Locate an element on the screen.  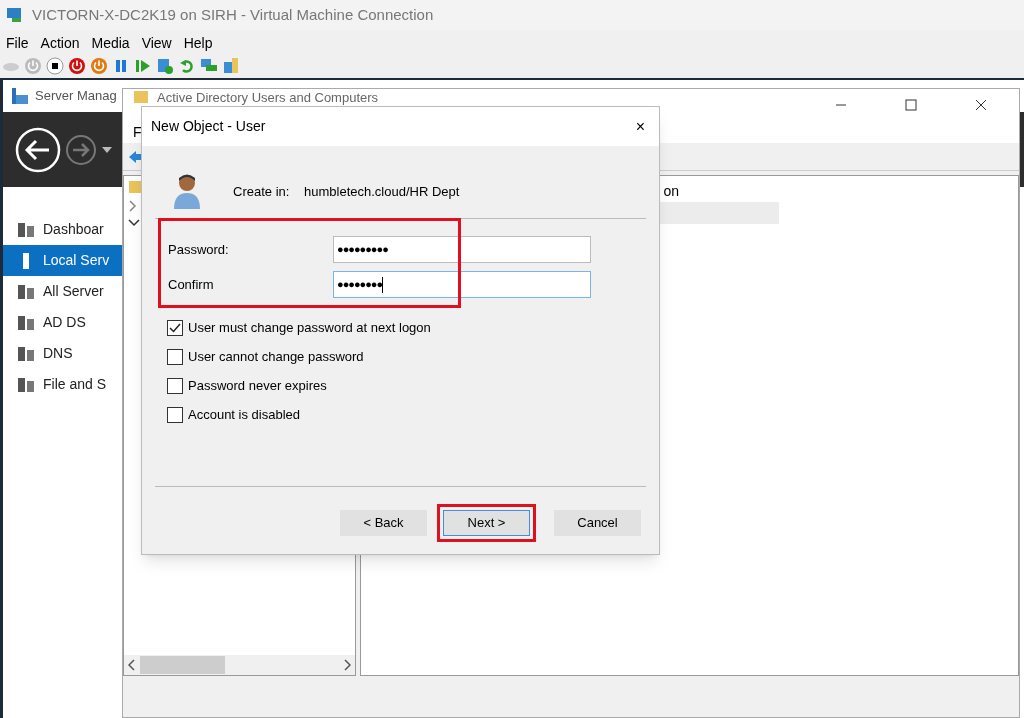
checkbox-label: User cannot change password is located at coordinates (276, 356).